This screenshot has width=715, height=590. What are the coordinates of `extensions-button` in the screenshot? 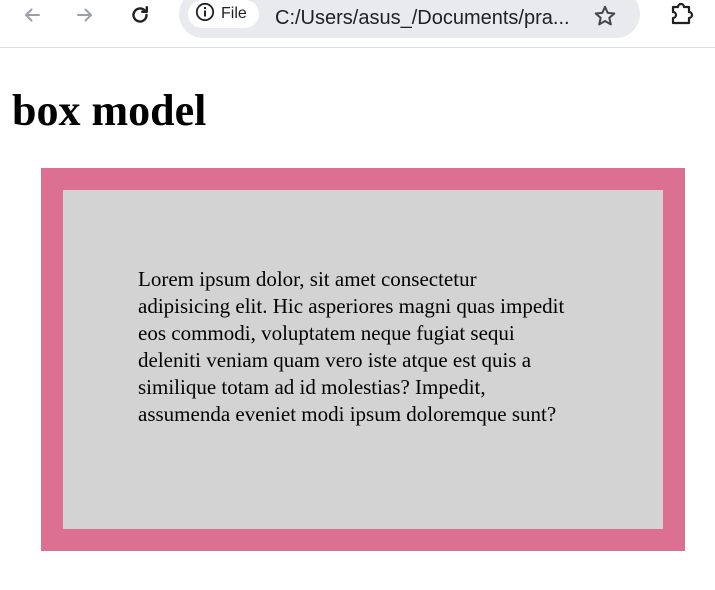 It's located at (682, 15).